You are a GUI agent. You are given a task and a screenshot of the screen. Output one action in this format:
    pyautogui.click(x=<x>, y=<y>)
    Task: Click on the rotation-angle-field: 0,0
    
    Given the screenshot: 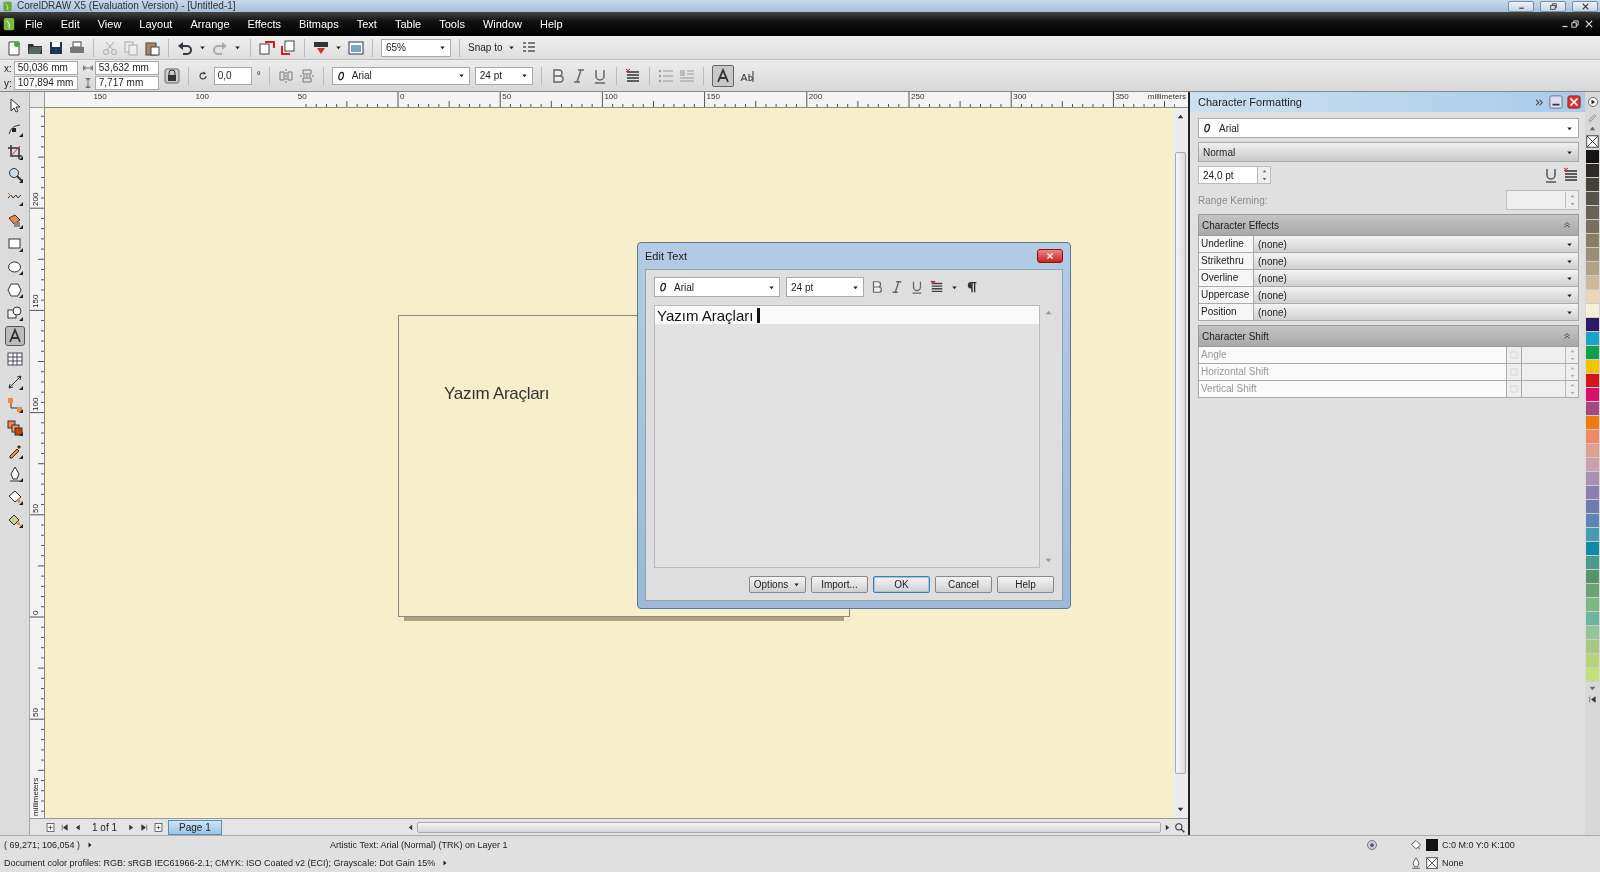 What is the action you would take?
    pyautogui.click(x=232, y=75)
    